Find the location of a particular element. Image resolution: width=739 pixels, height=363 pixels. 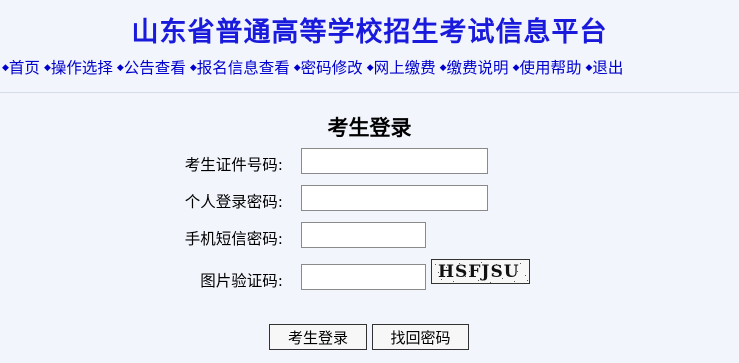

nav-item-operation-select: ◆操作选择 is located at coordinates (78, 67).